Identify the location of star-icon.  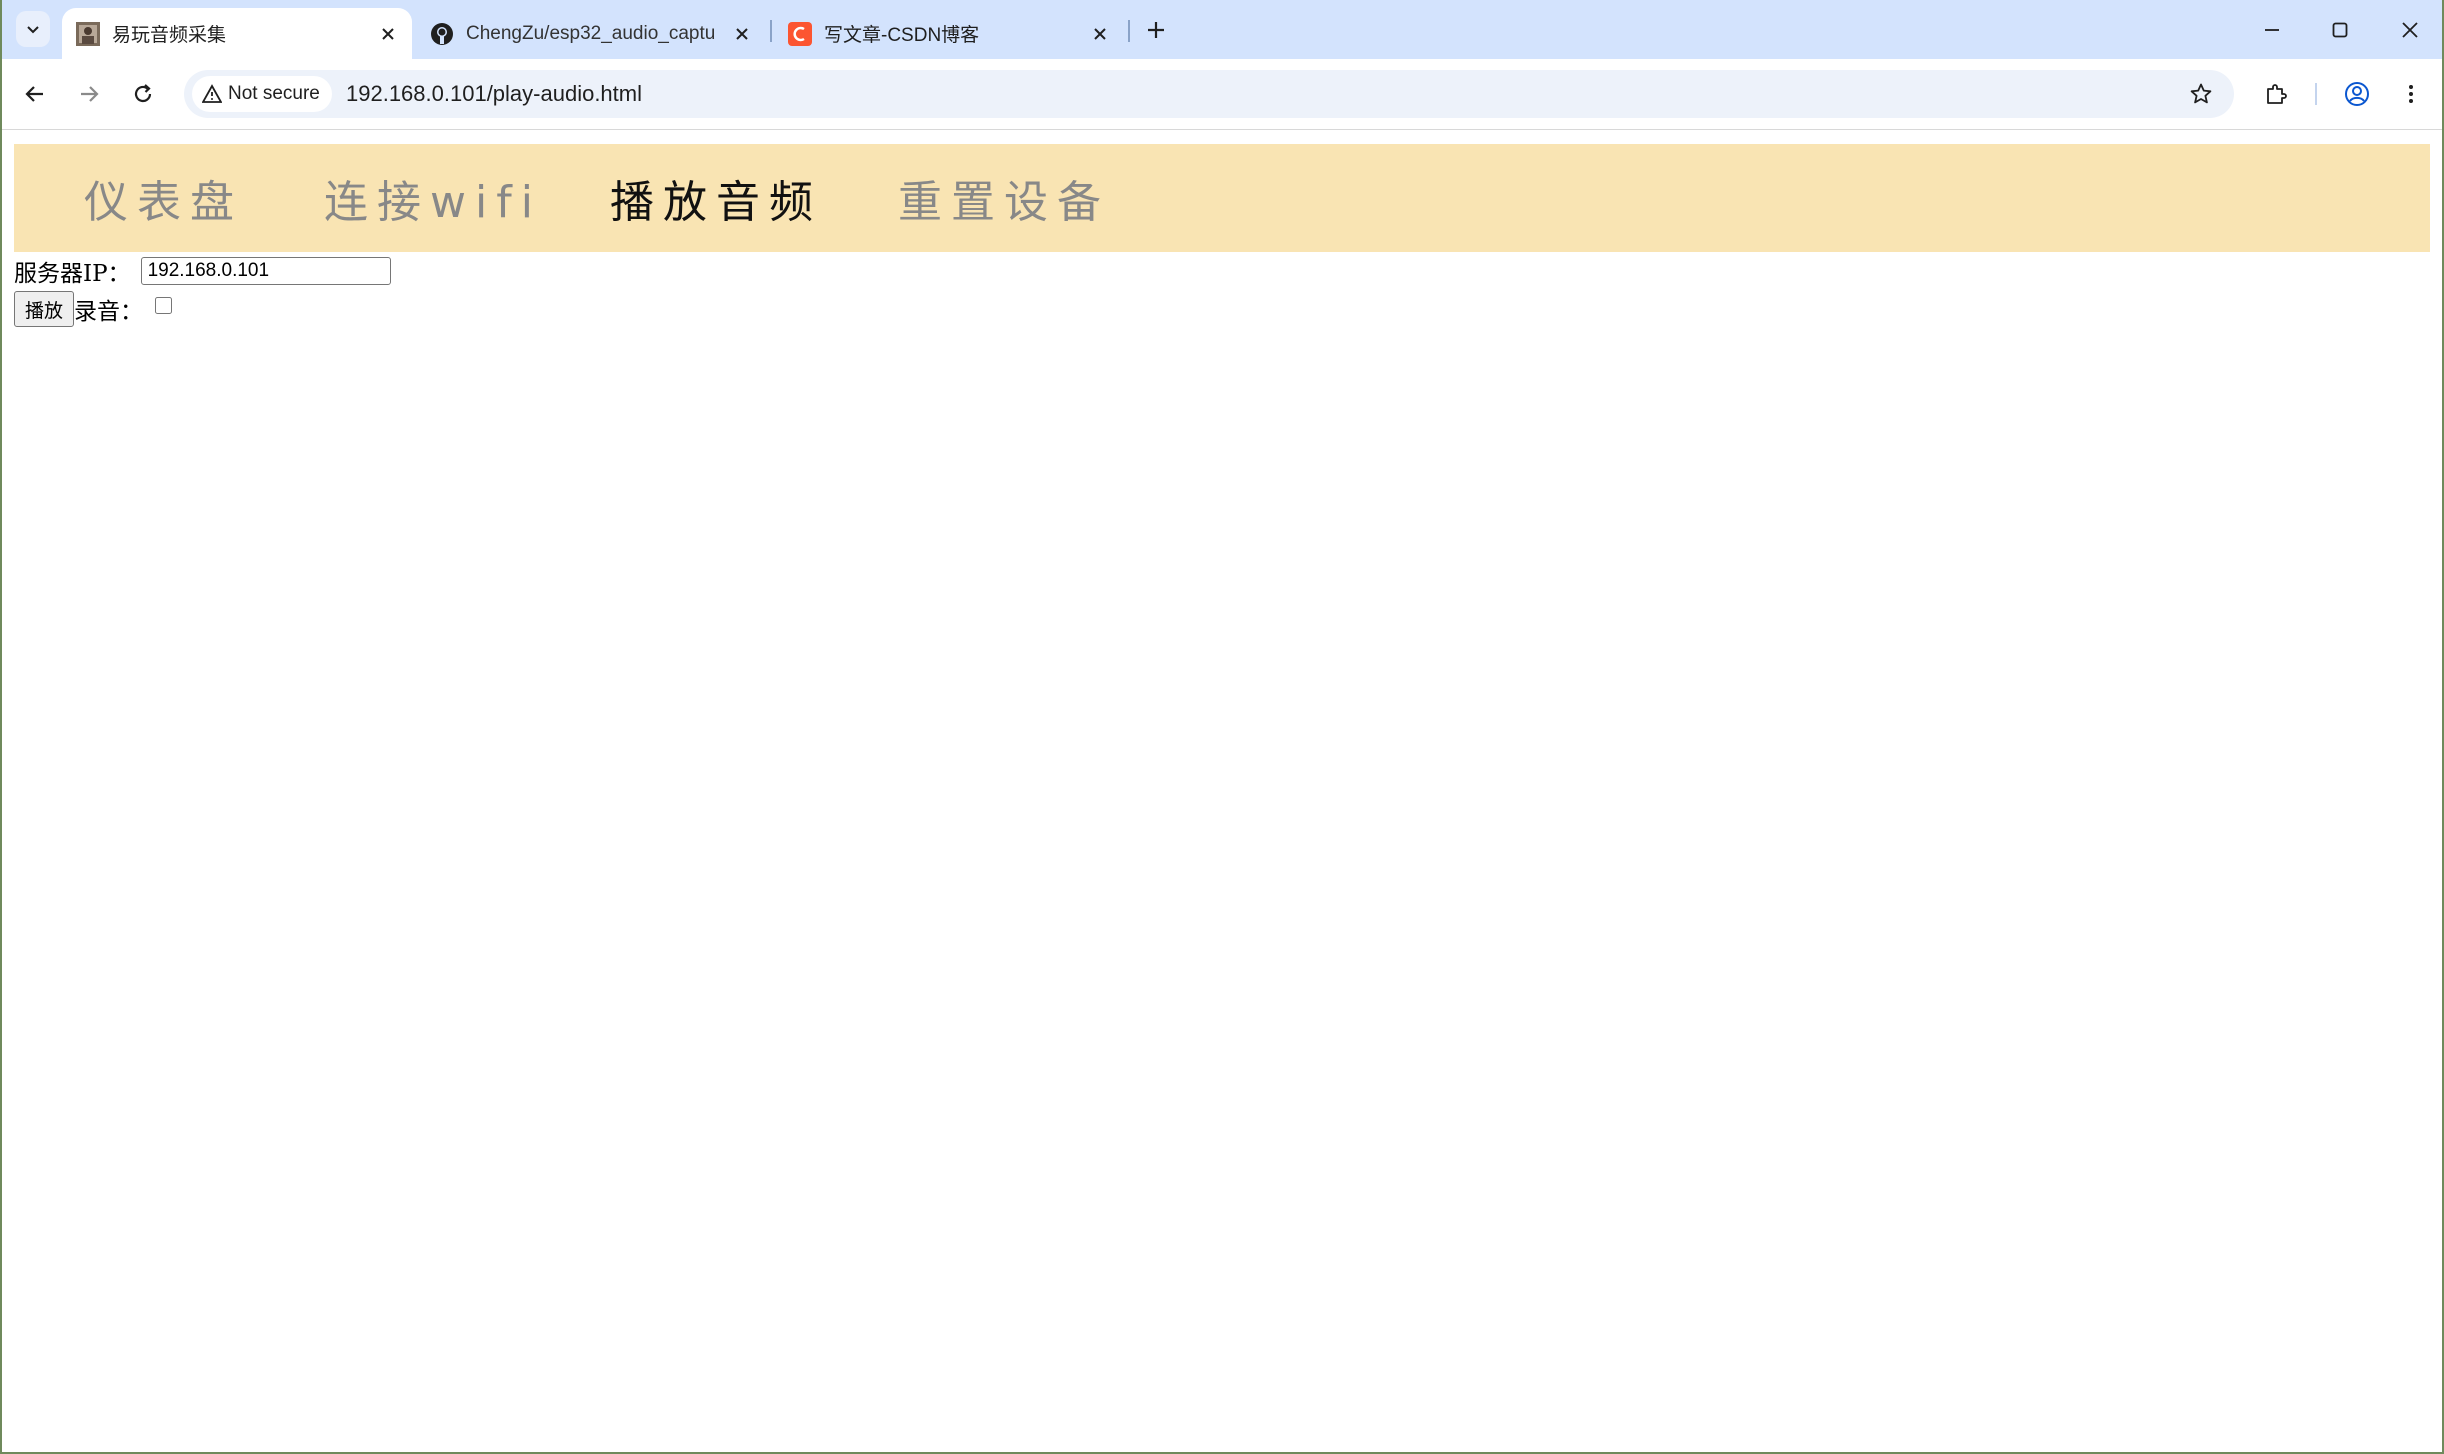
(2201, 93).